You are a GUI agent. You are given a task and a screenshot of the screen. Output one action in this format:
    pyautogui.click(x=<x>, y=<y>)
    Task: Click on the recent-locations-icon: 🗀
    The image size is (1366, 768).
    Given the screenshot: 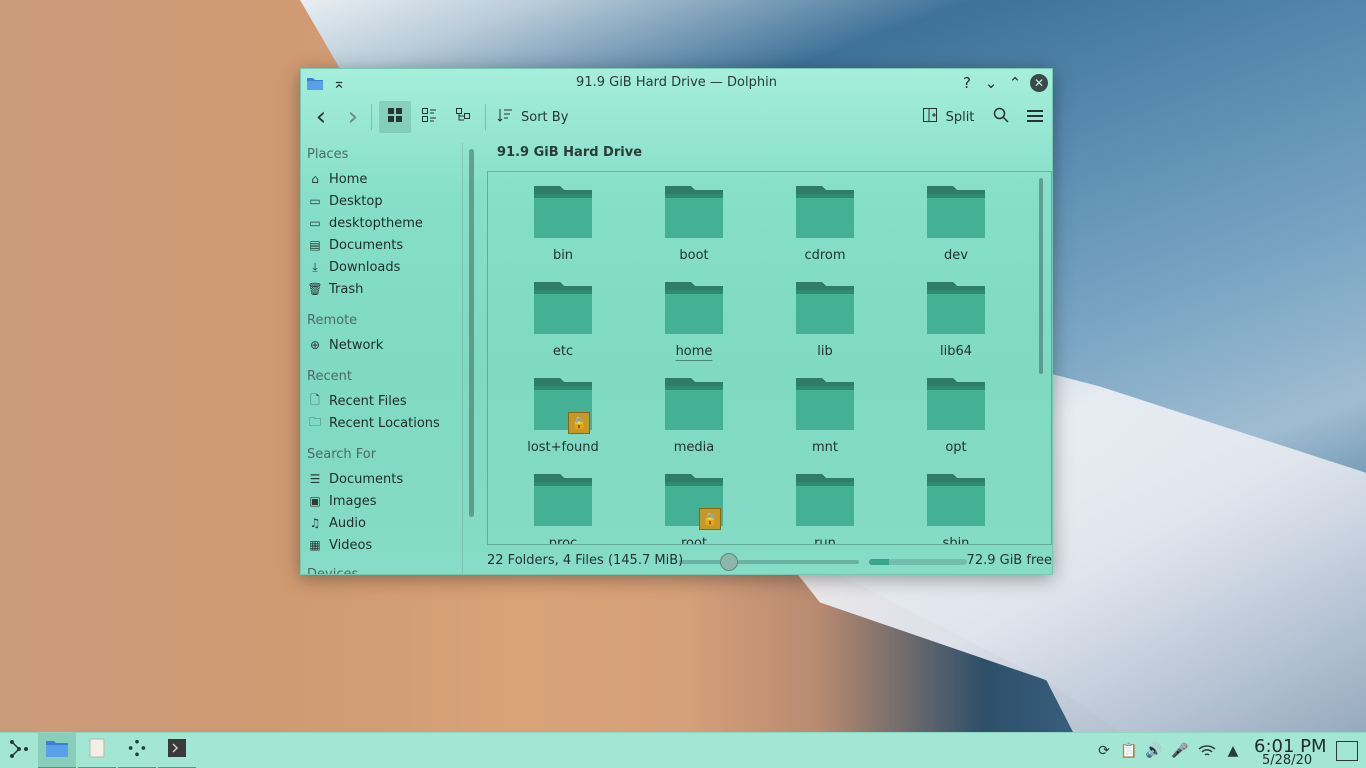 What is the action you would take?
    pyautogui.click(x=314, y=421)
    